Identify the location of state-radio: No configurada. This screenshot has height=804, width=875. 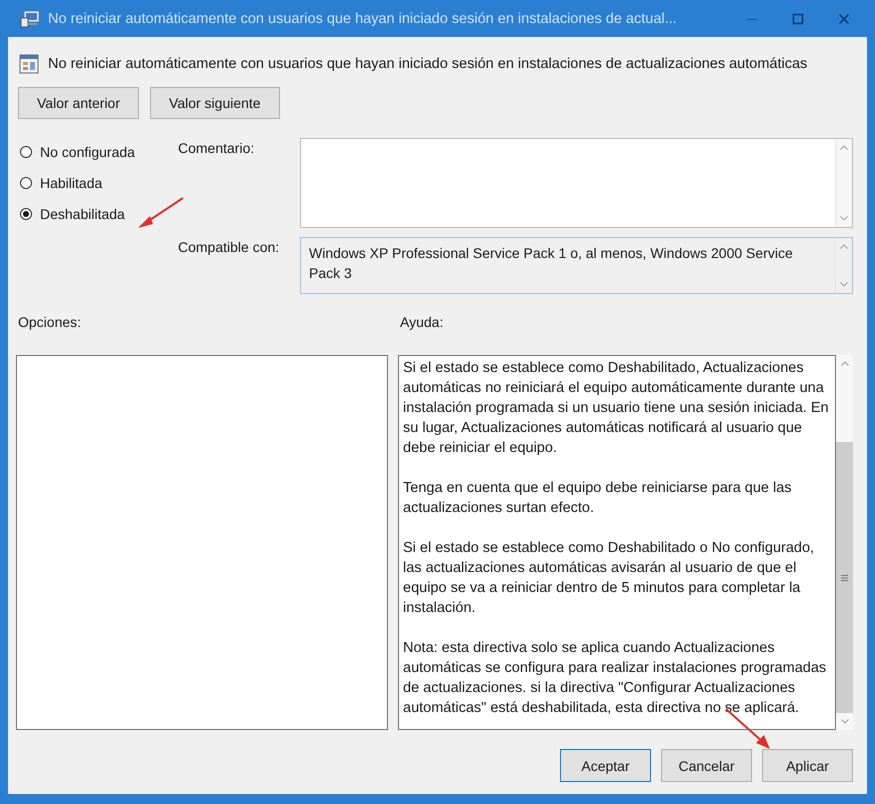
(99, 152).